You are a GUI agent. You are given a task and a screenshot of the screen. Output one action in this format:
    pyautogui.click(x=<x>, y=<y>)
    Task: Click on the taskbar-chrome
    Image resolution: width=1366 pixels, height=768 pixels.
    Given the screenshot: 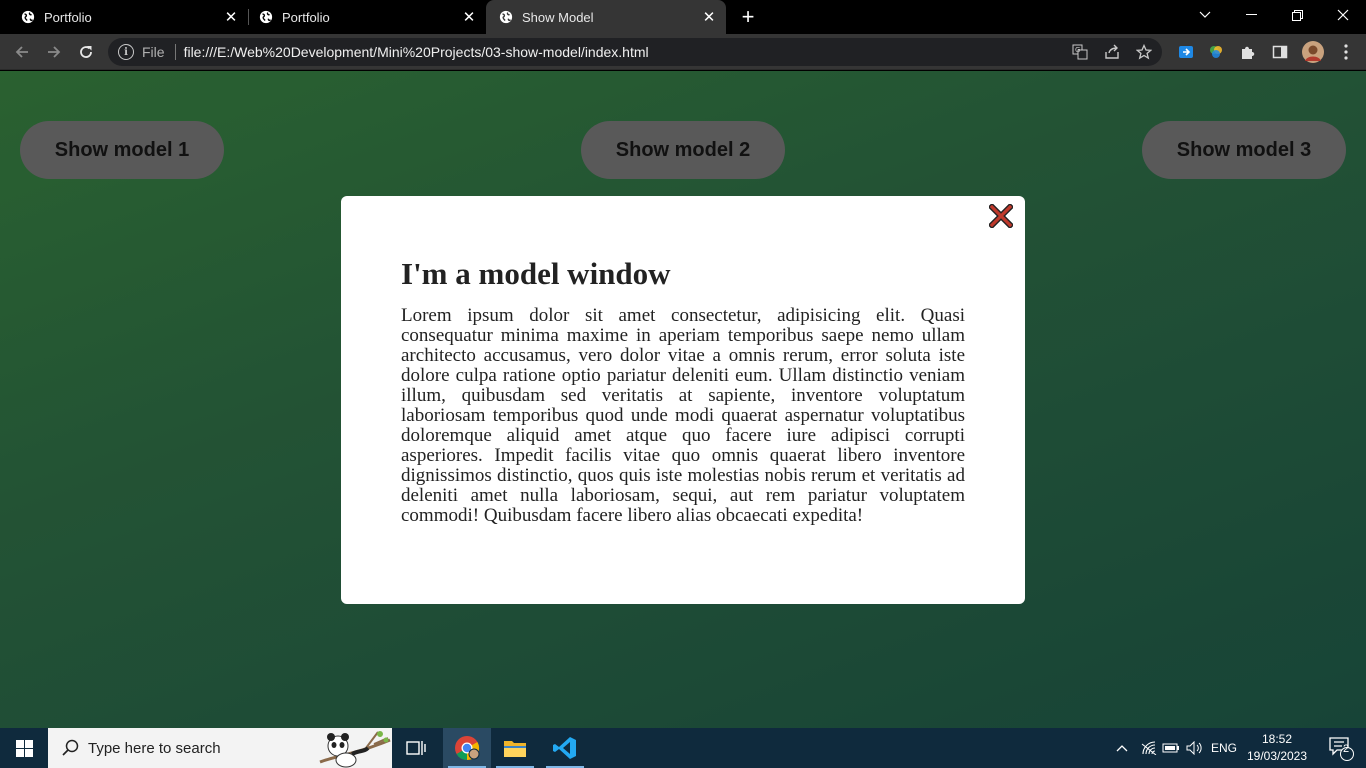 What is the action you would take?
    pyautogui.click(x=467, y=748)
    